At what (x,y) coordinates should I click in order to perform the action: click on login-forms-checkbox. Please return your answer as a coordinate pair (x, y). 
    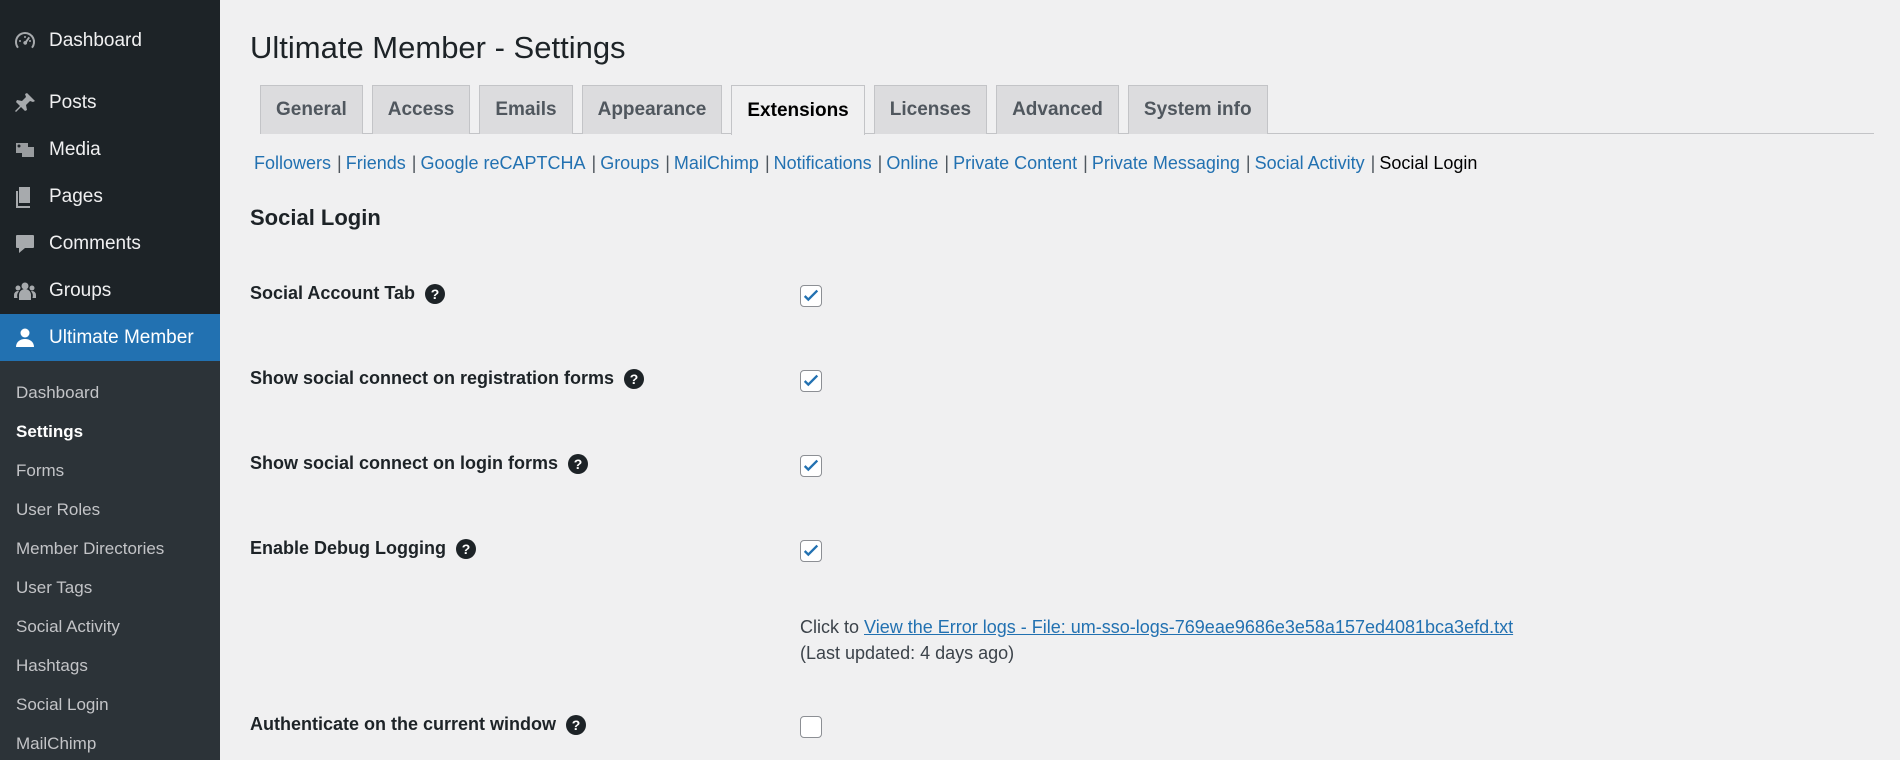
    Looking at the image, I should click on (811, 466).